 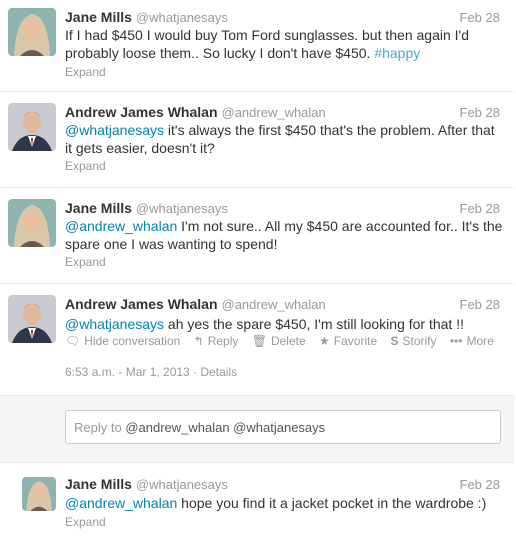 I want to click on more-button: ••• More, so click(x=472, y=341).